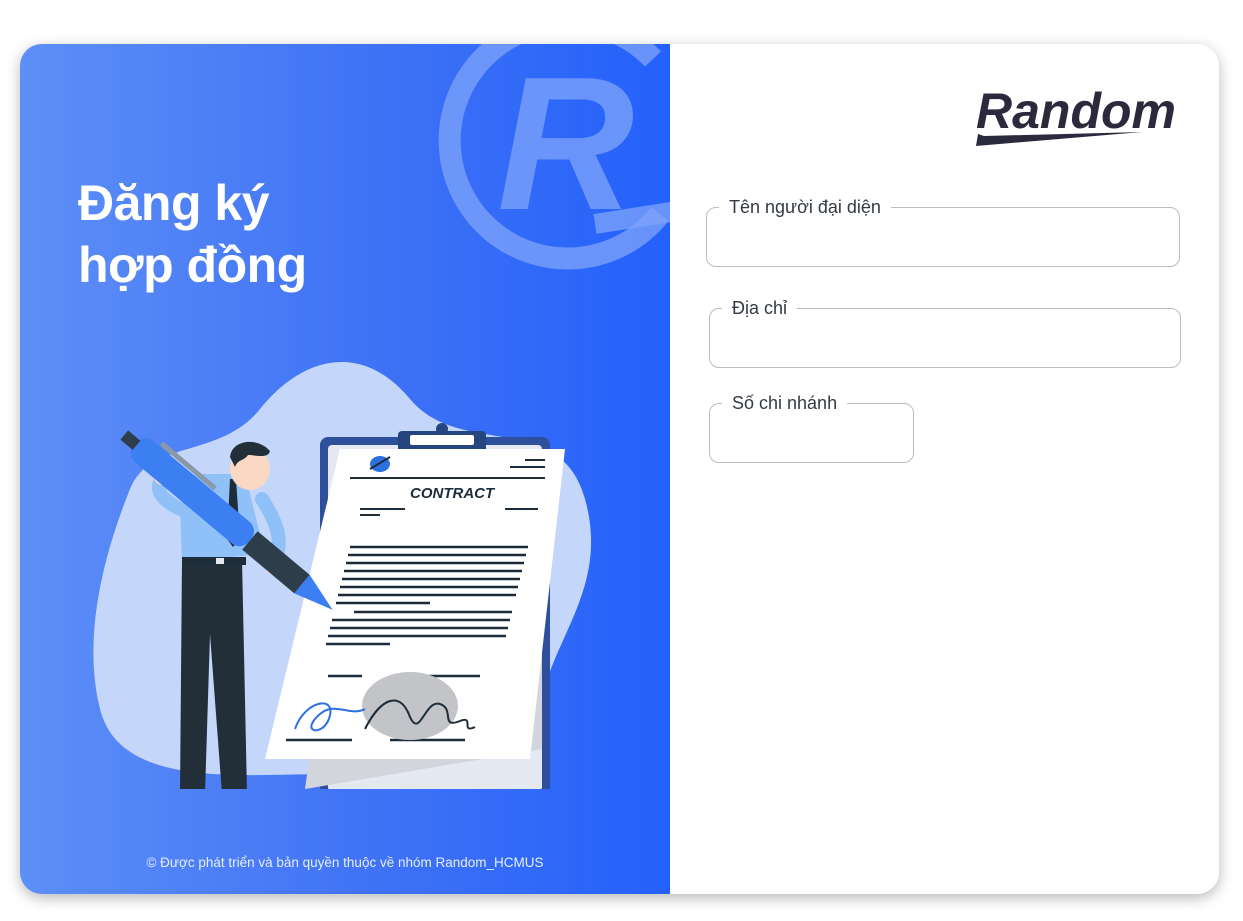 This screenshot has height=921, width=1243. What do you see at coordinates (554, 157) in the screenshot?
I see `registered-r-watermark-icon: R` at bounding box center [554, 157].